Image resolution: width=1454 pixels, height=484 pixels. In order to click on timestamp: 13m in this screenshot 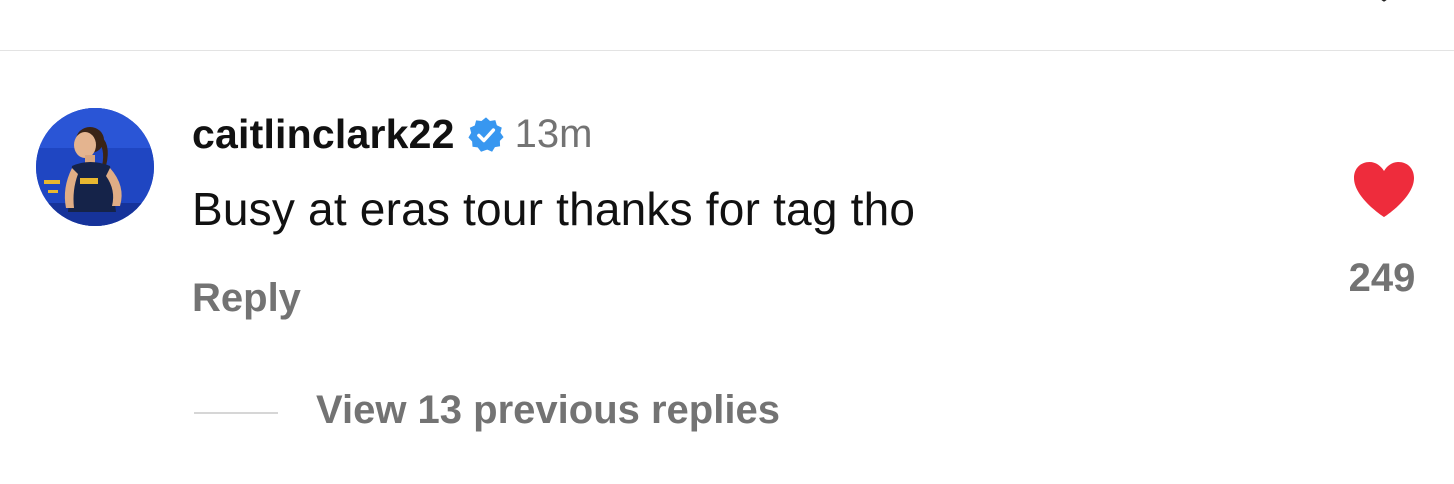, I will do `click(553, 133)`.